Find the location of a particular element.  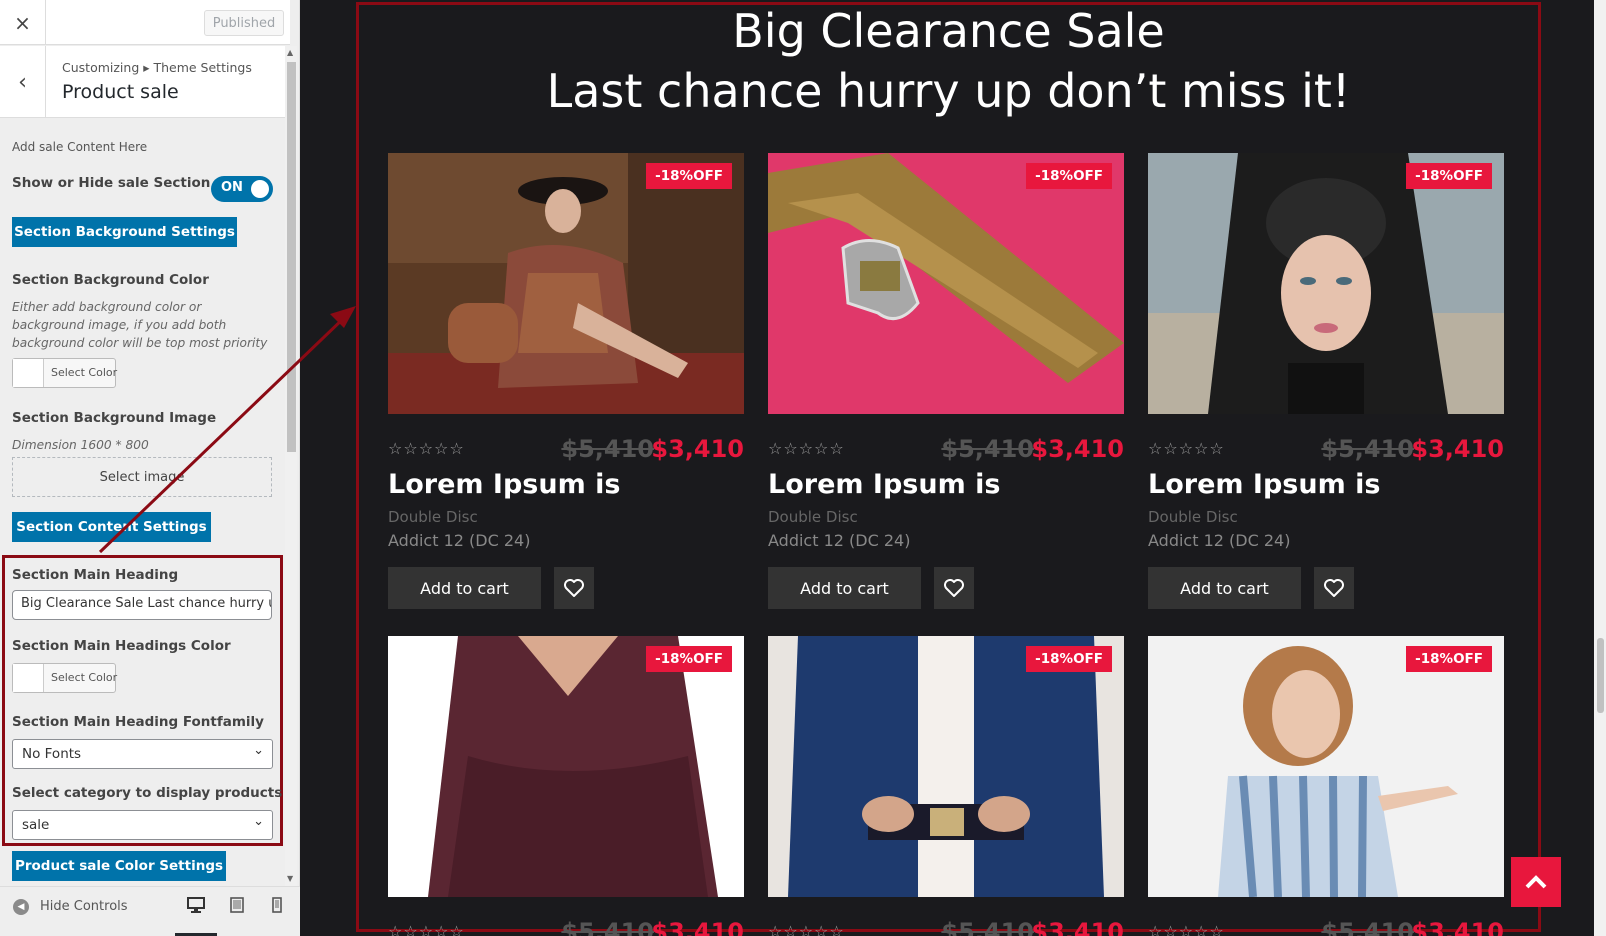

chevron-up-icon is located at coordinates (1536, 882).